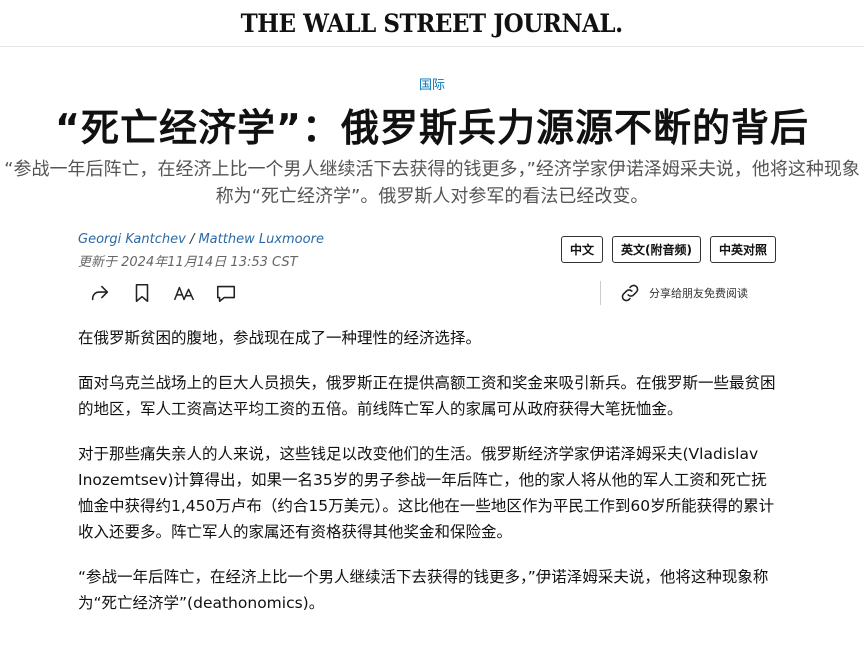 This screenshot has height=660, width=864. What do you see at coordinates (260, 239) in the screenshot?
I see `author-link: Matthew Luxmoore` at bounding box center [260, 239].